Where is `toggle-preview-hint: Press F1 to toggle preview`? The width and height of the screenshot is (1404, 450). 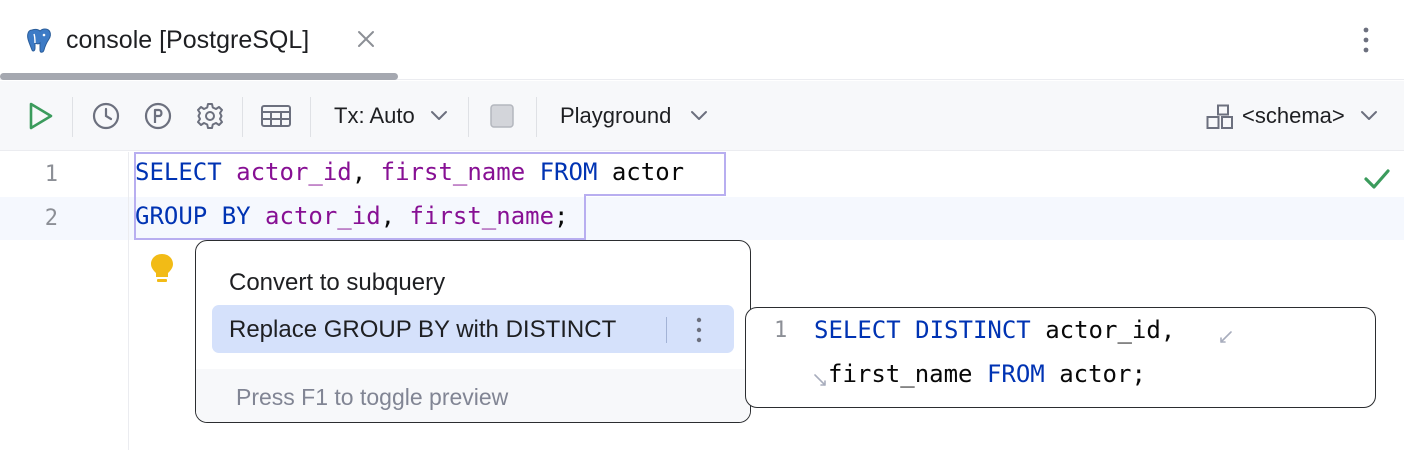
toggle-preview-hint: Press F1 to toggle preview is located at coordinates (372, 397).